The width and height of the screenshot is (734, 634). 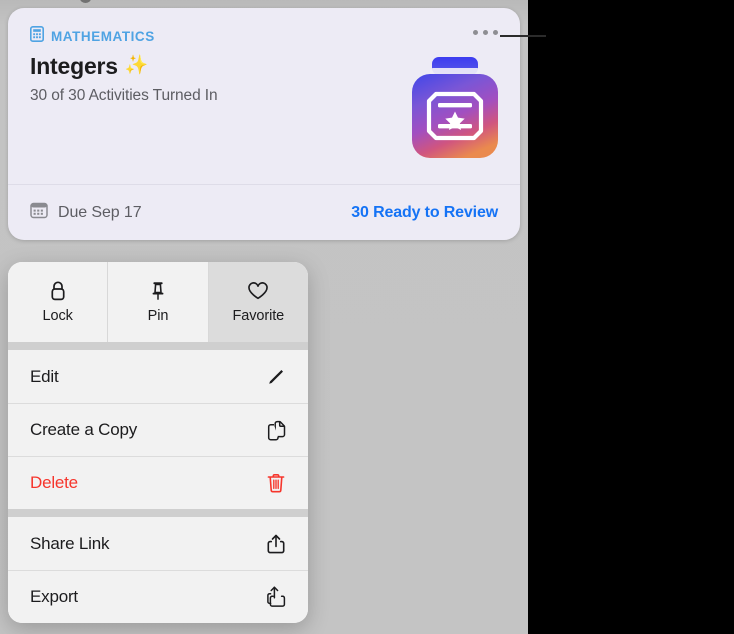 I want to click on menu-group-1: Edit Create a Copy Delete, so click(x=158, y=429).